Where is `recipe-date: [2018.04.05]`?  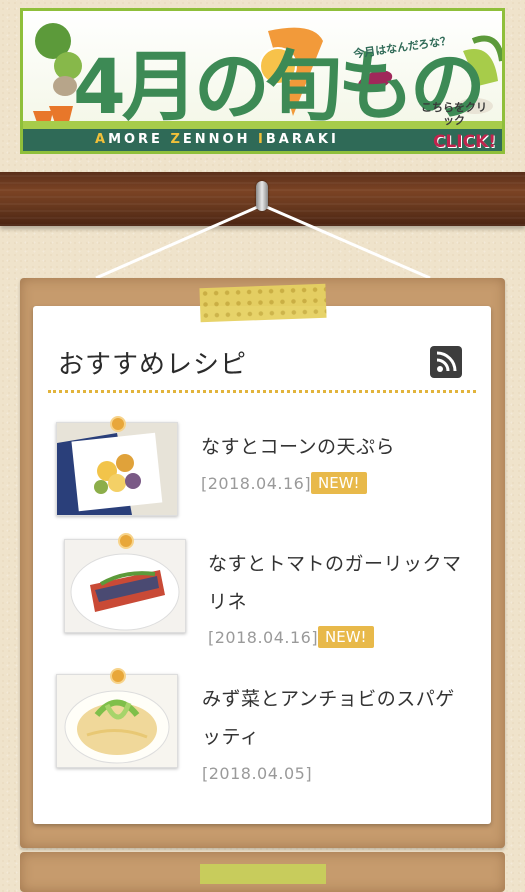
recipe-date: [2018.04.05] is located at coordinates (257, 773).